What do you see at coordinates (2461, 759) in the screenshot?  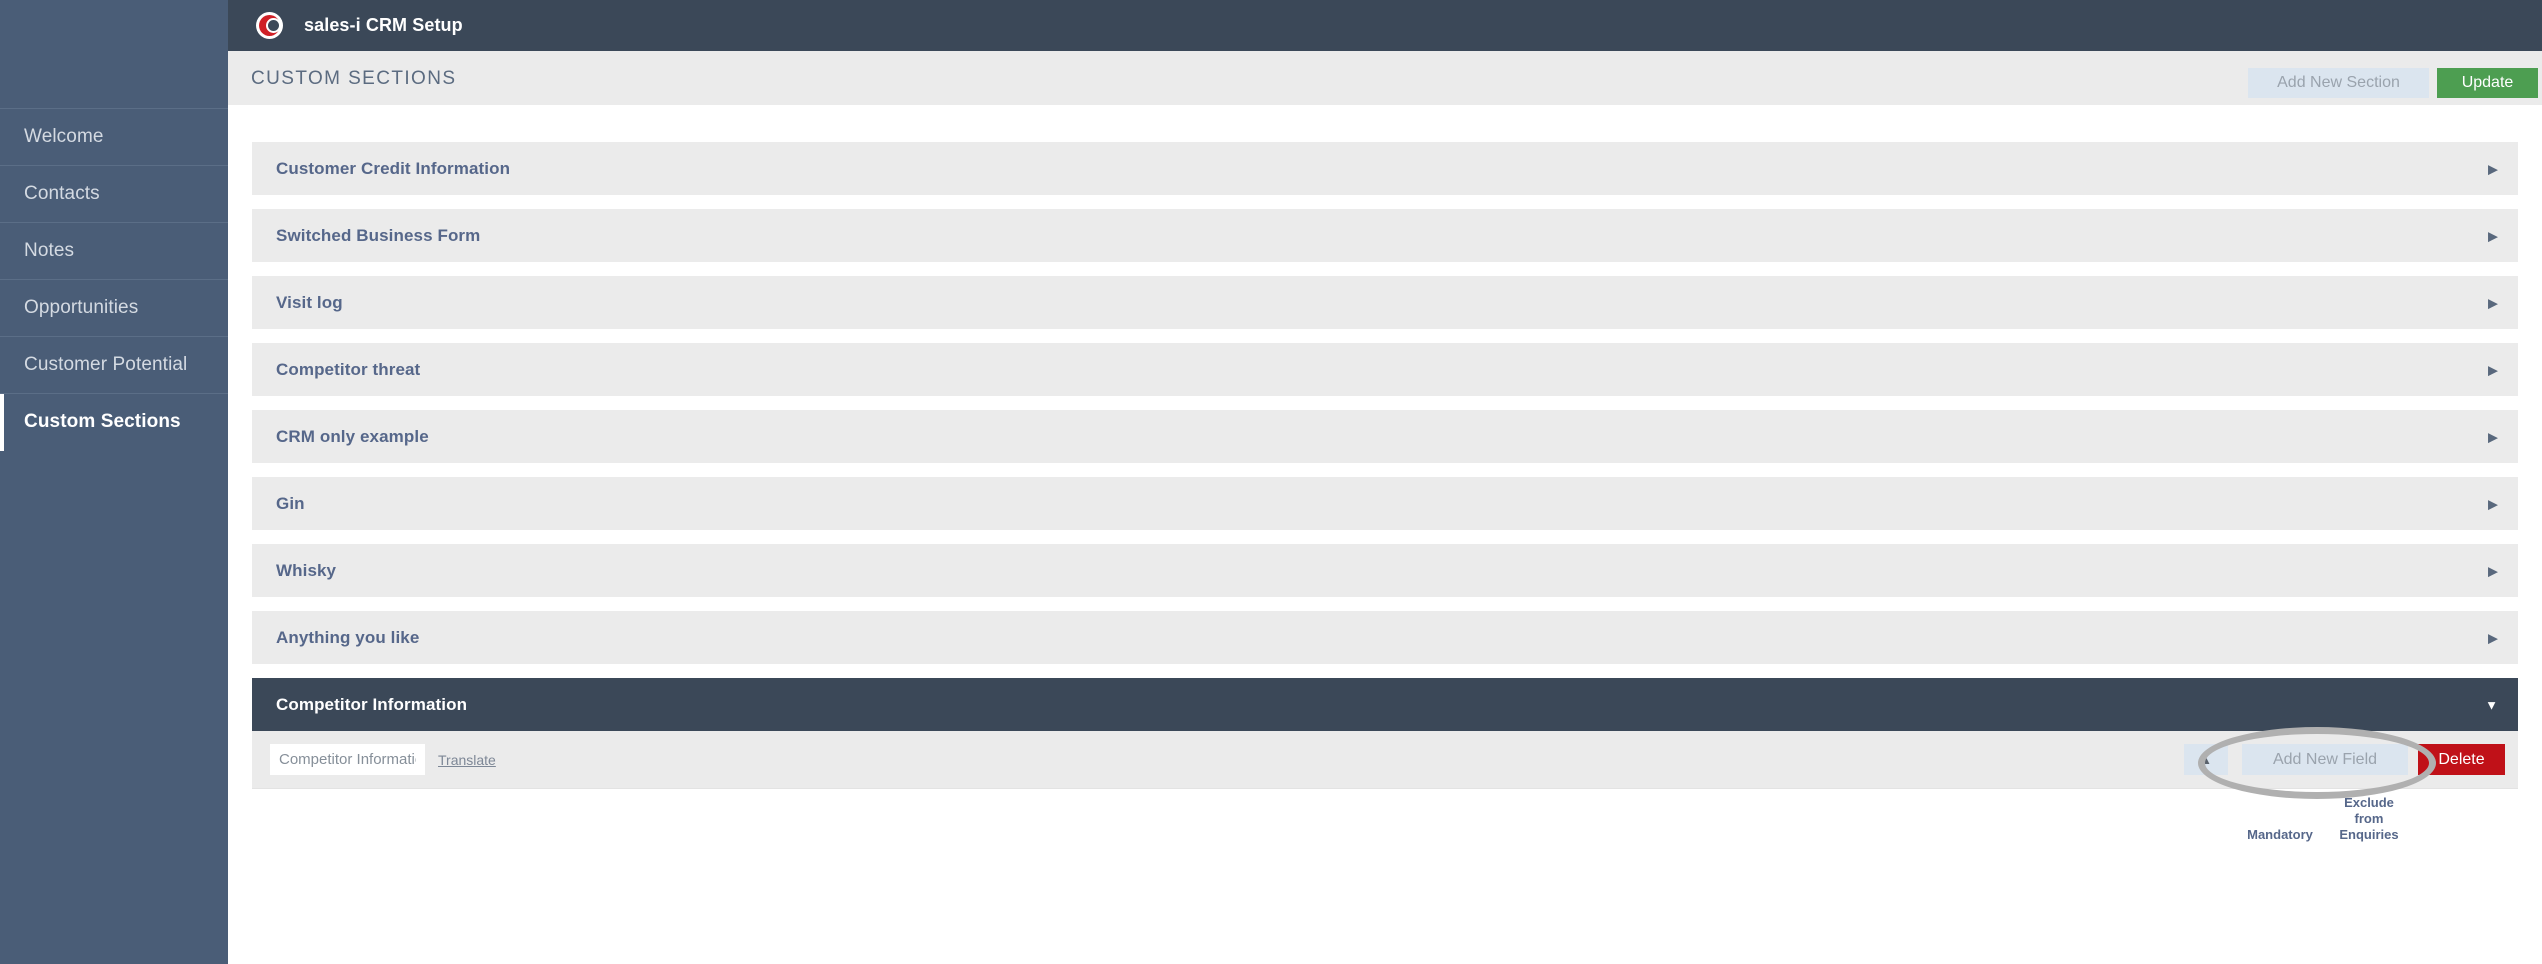 I see `delete-section-button: Delete` at bounding box center [2461, 759].